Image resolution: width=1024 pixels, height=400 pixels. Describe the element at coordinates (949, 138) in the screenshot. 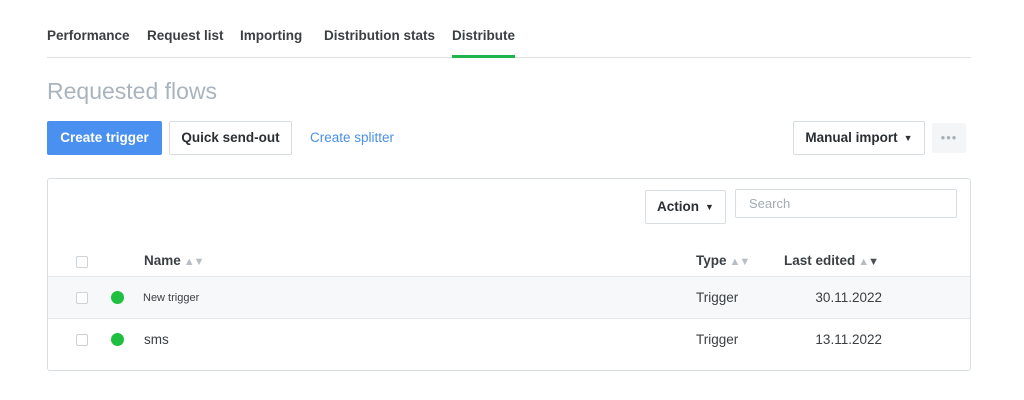

I see `more-options-button: •••` at that location.